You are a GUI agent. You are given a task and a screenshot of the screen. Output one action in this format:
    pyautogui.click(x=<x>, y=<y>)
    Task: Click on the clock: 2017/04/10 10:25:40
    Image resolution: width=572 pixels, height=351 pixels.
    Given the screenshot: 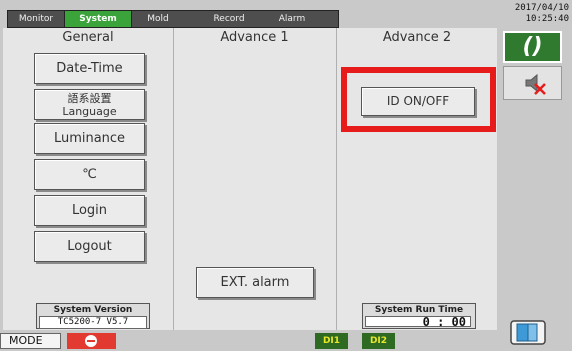 What is the action you would take?
    pyautogui.click(x=534, y=13)
    